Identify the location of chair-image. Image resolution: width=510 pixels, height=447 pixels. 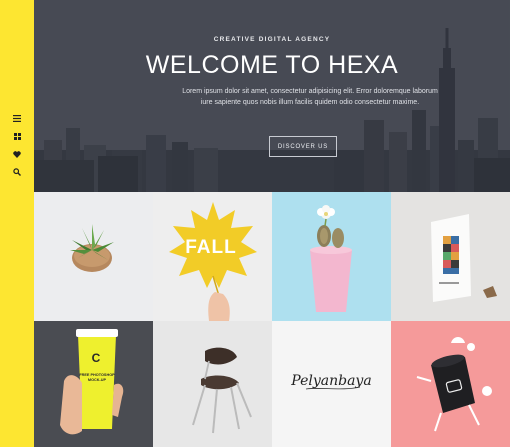
(222, 390).